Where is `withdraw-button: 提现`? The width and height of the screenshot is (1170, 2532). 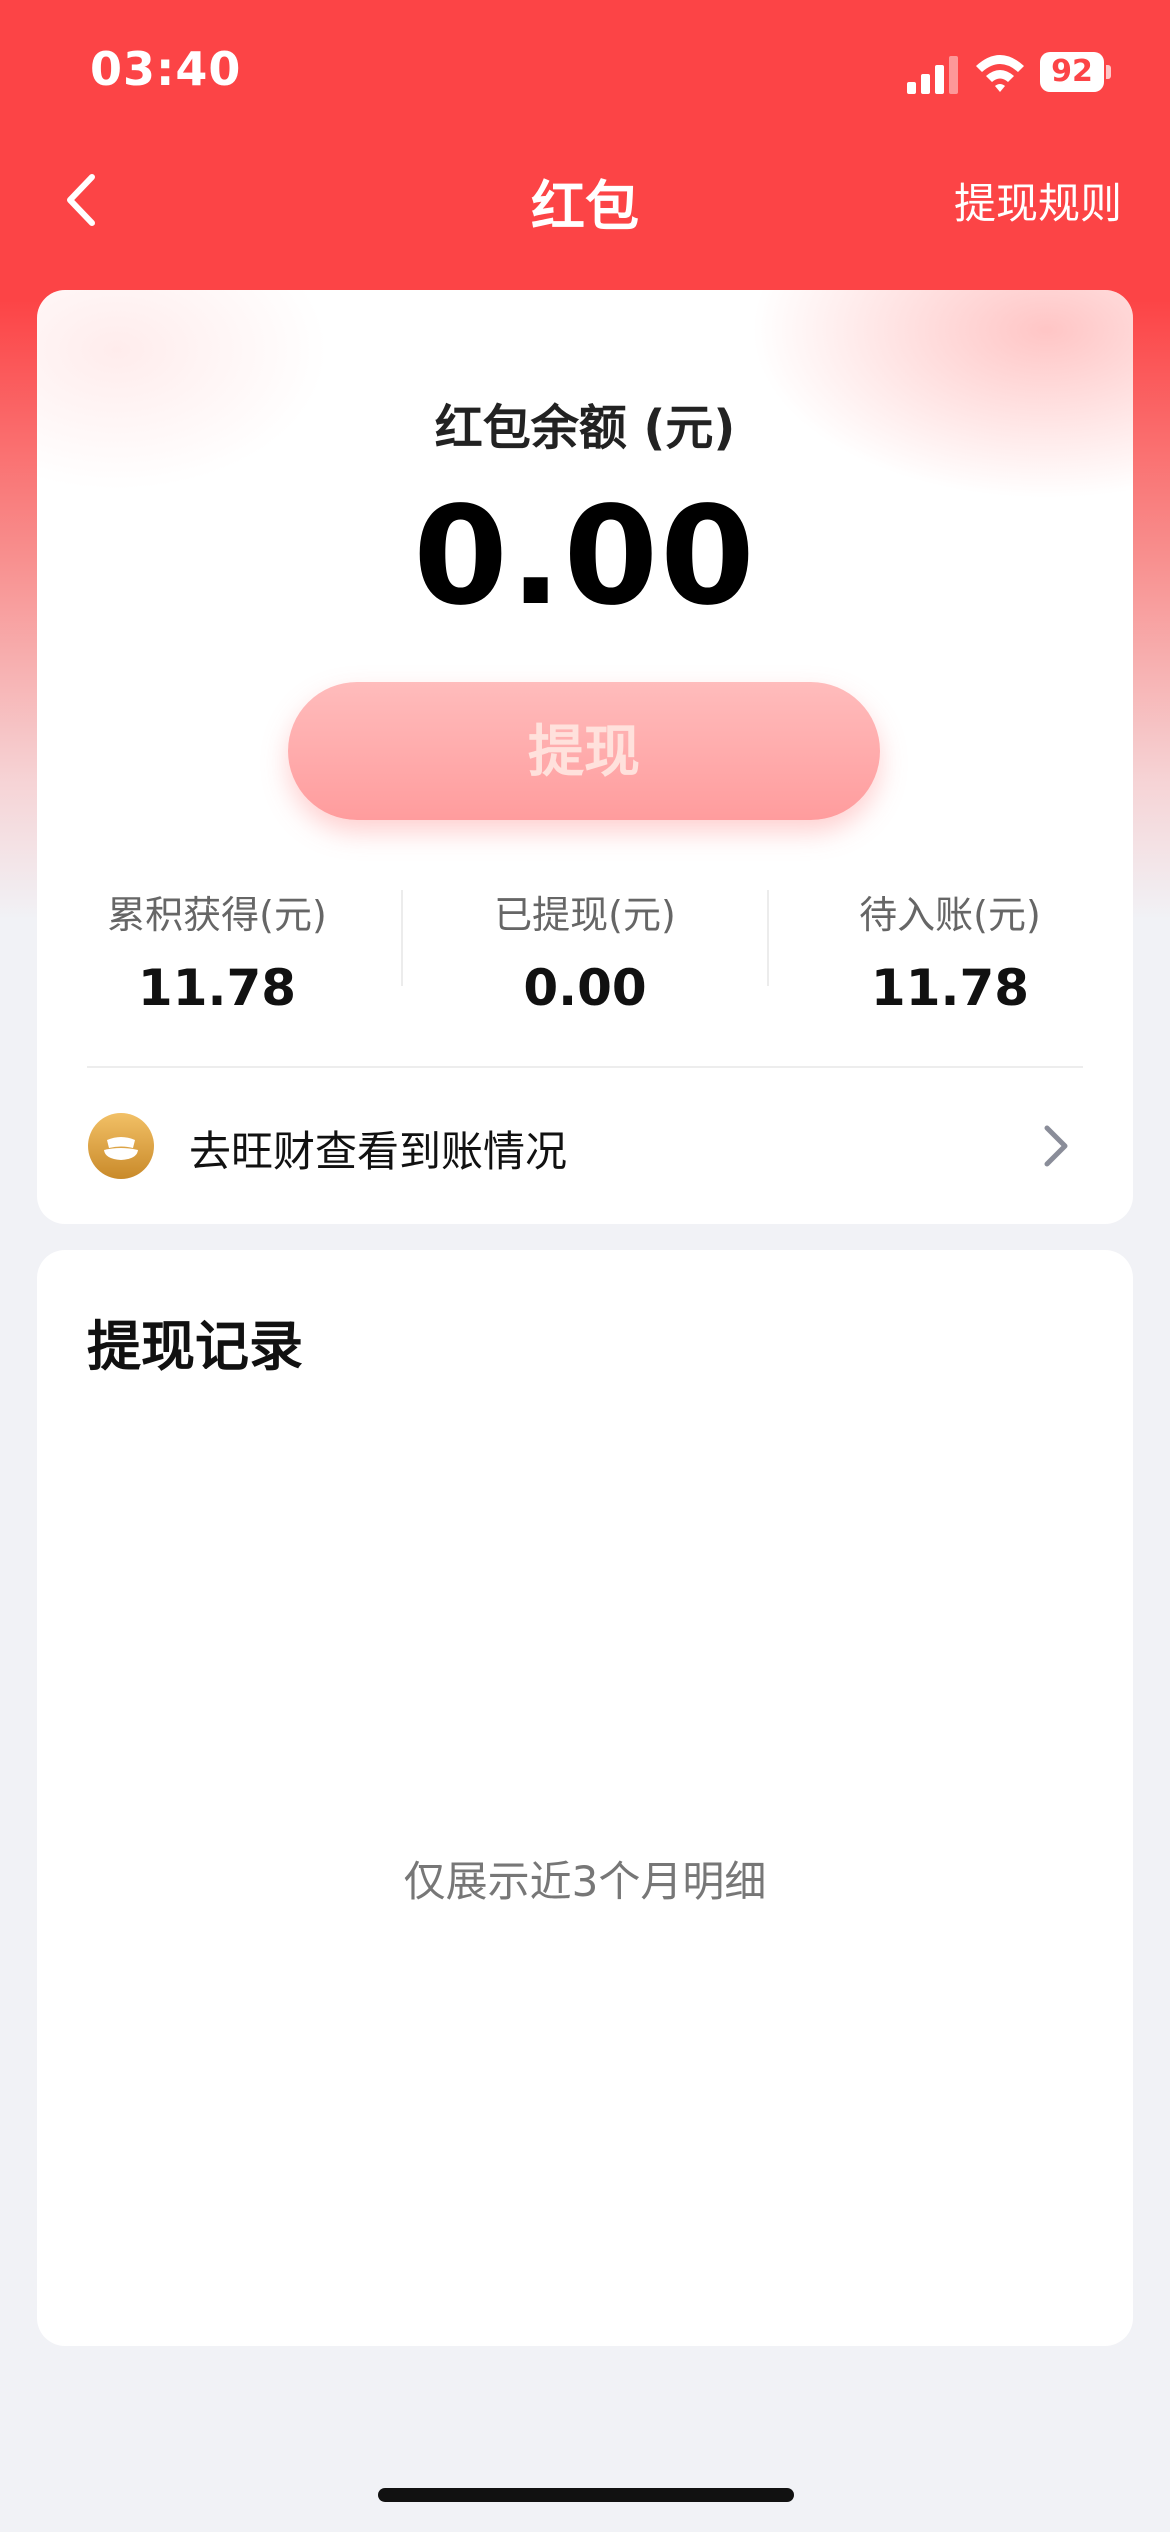 withdraw-button: 提现 is located at coordinates (584, 751).